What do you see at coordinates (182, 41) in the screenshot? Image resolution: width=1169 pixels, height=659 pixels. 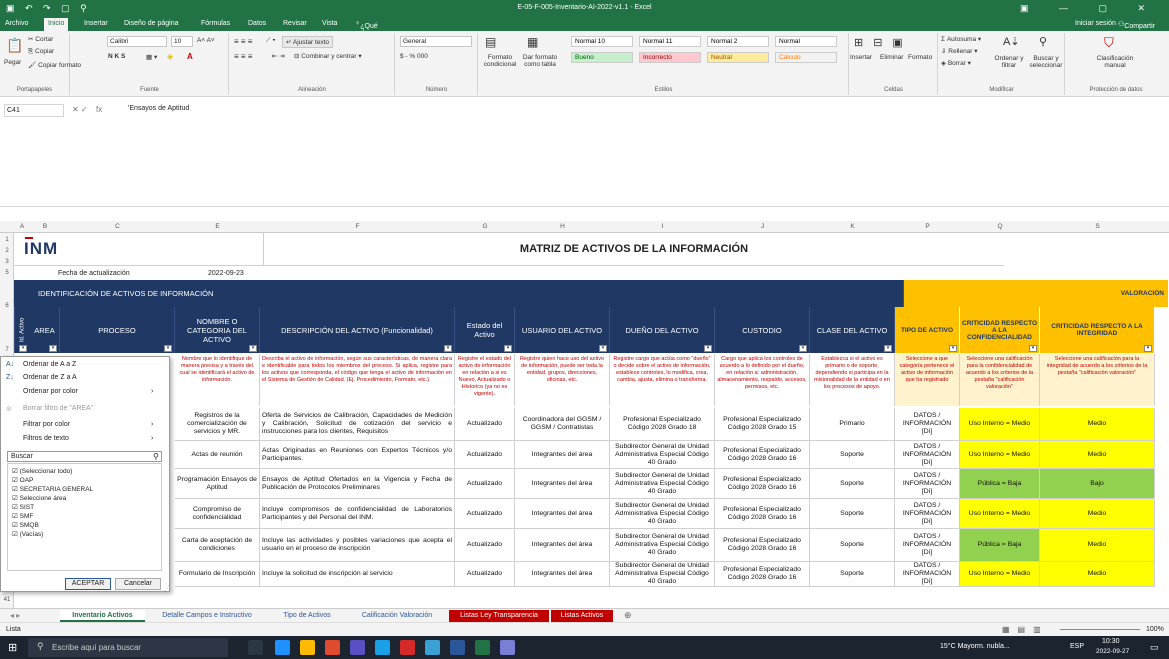 I see `font-size-select: 10` at bounding box center [182, 41].